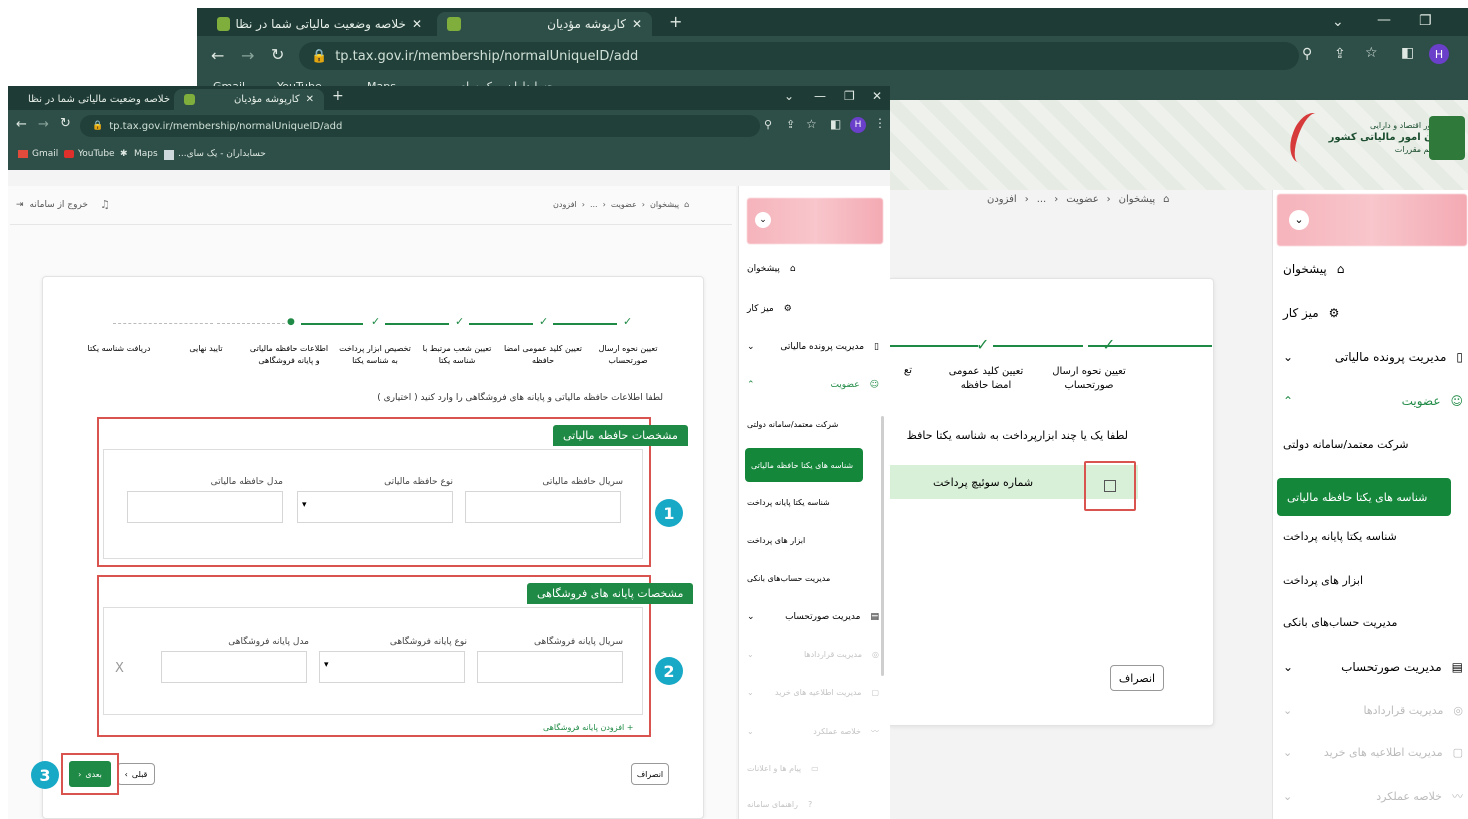  I want to click on pos-type-select: ▾, so click(392, 667).